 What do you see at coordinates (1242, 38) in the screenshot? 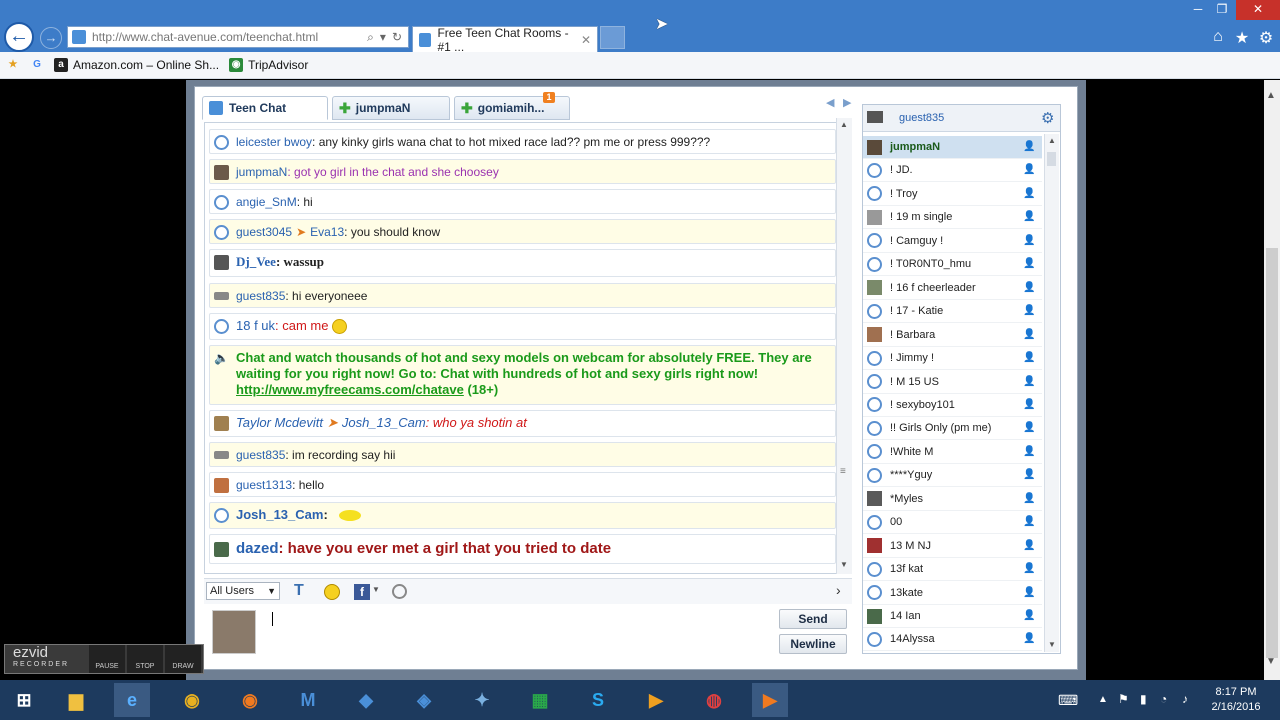
I see `favorites-star-icon: ★` at bounding box center [1242, 38].